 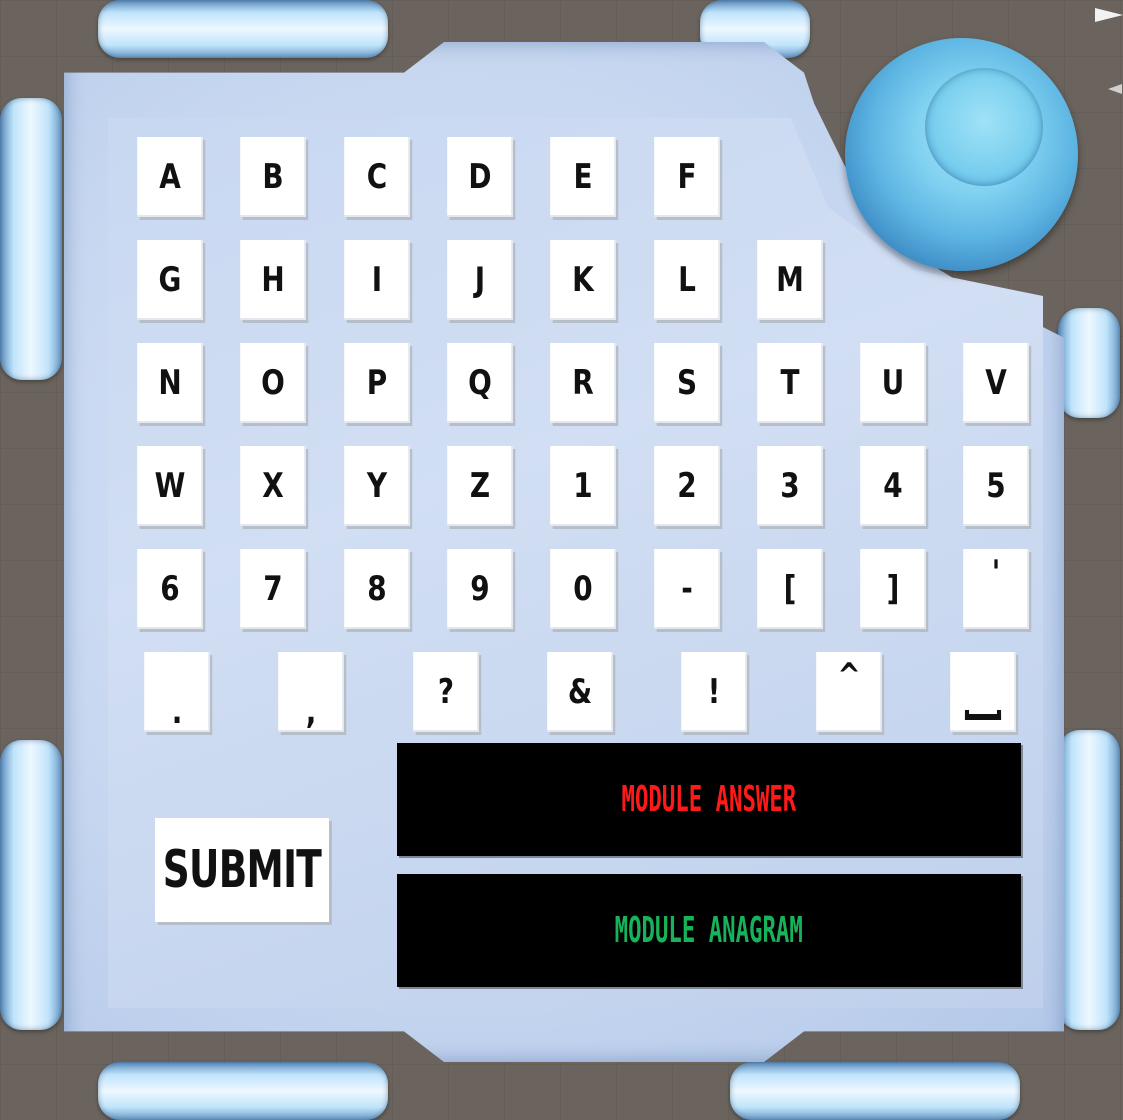 I want to click on key-label: V, so click(x=996, y=383).